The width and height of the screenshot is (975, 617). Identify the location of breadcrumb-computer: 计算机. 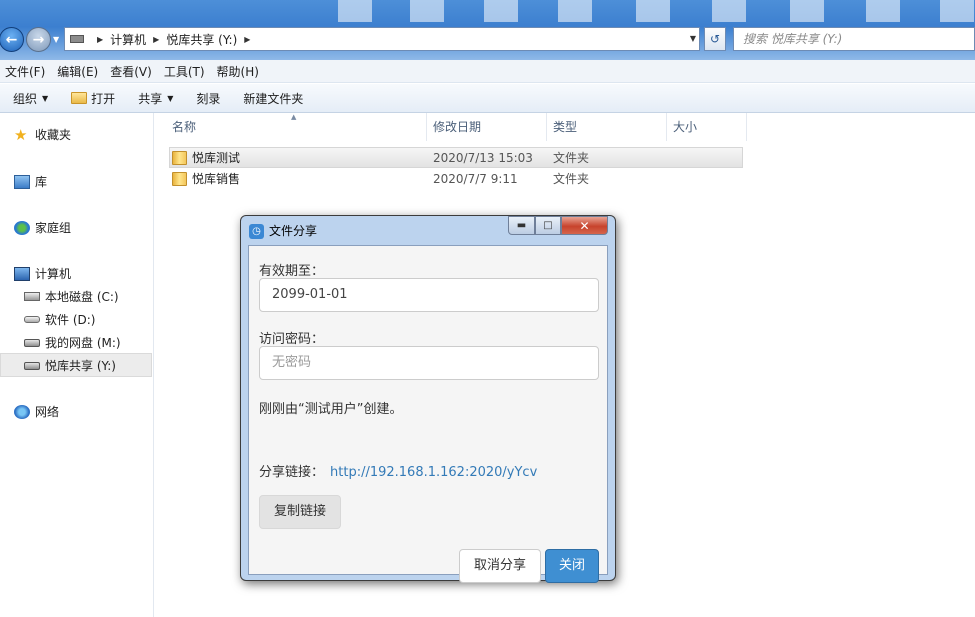
(128, 39).